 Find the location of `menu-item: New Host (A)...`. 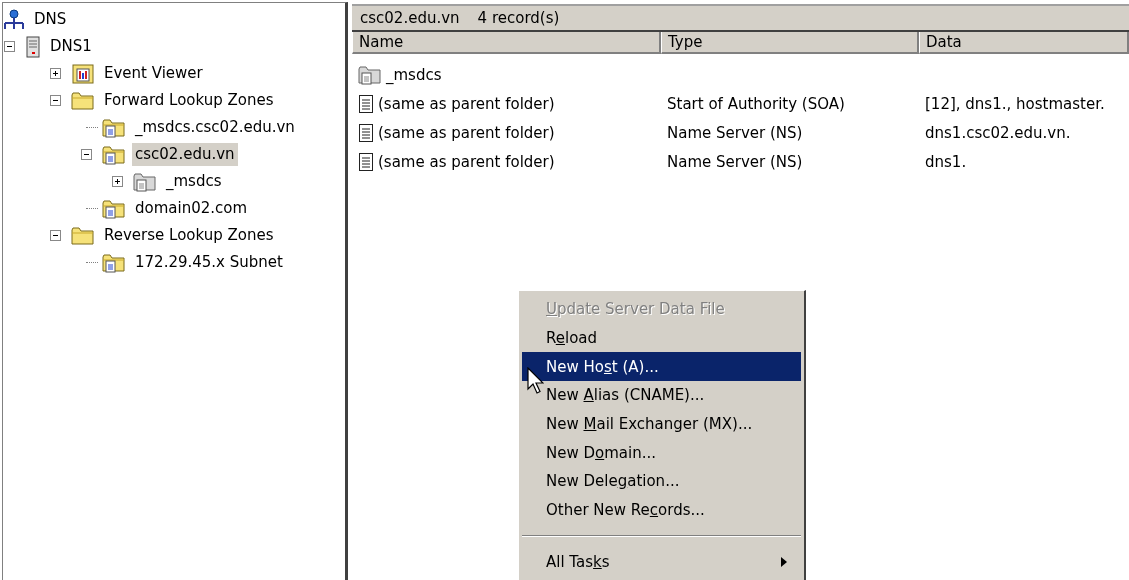

menu-item: New Host (A)... is located at coordinates (661, 367).